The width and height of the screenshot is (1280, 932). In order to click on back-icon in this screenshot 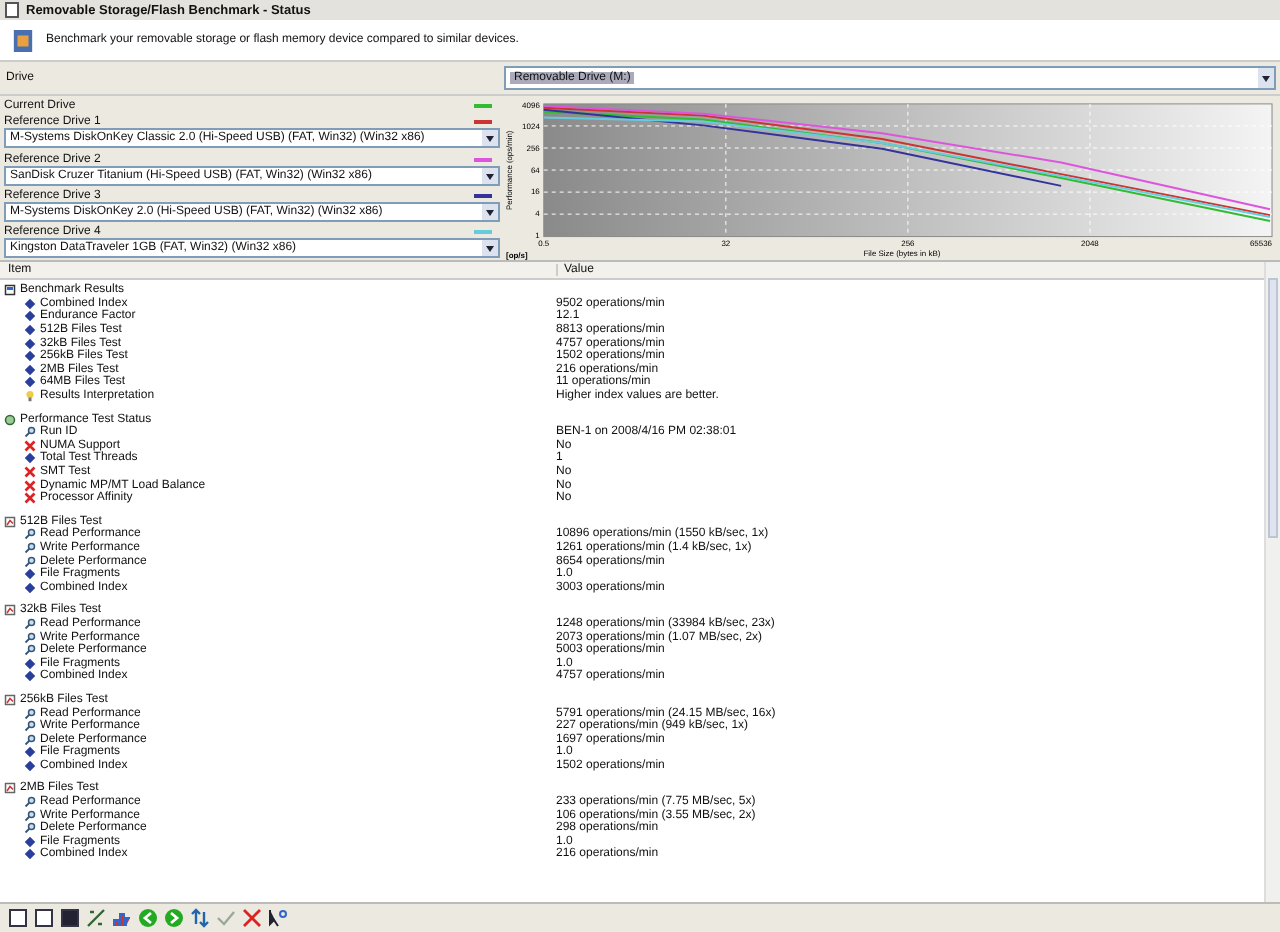, I will do `click(148, 918)`.